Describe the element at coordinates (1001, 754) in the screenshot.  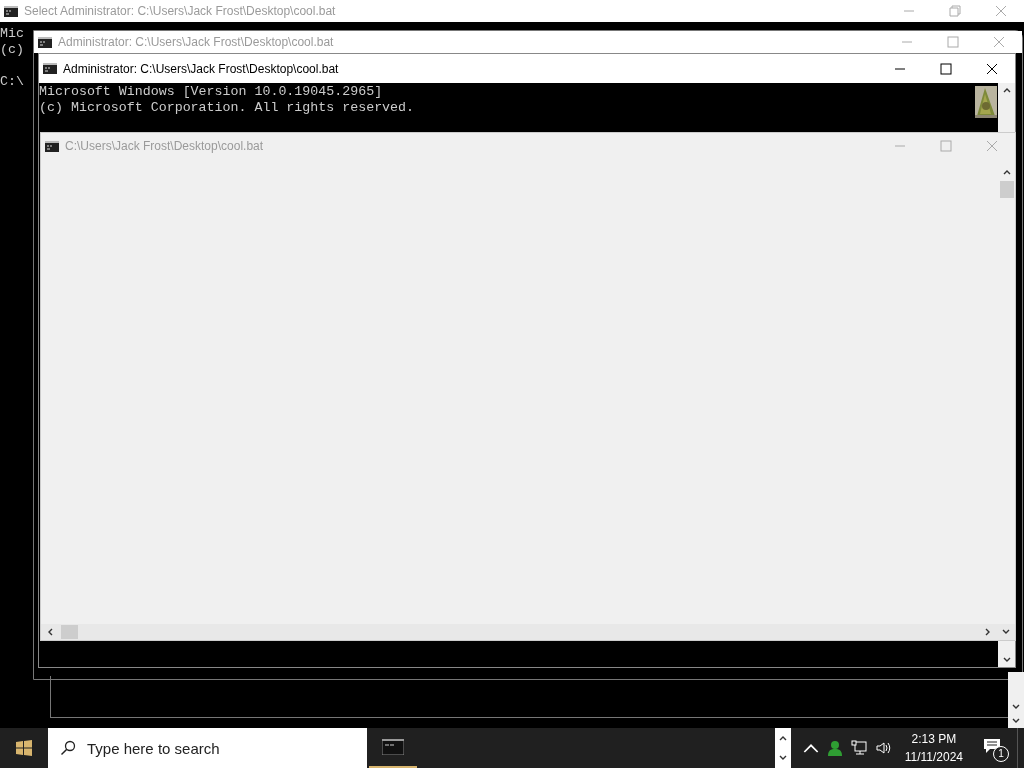
I see `notification-count: 1` at that location.